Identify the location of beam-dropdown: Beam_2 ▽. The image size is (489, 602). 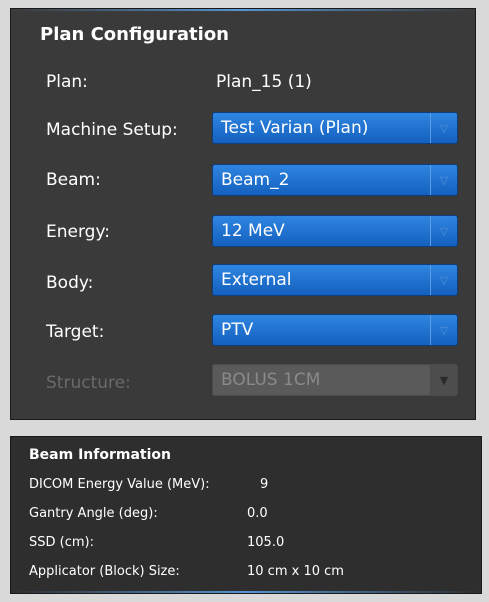
(335, 180).